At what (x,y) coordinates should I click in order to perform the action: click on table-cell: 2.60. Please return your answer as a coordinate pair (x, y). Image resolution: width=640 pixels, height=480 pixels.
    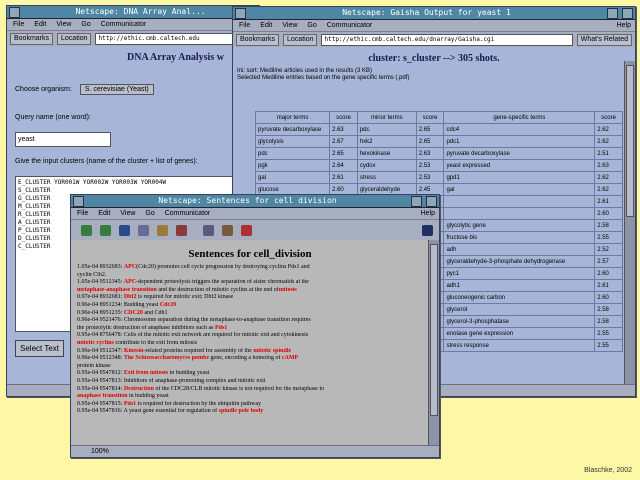
    Looking at the image, I should click on (608, 297).